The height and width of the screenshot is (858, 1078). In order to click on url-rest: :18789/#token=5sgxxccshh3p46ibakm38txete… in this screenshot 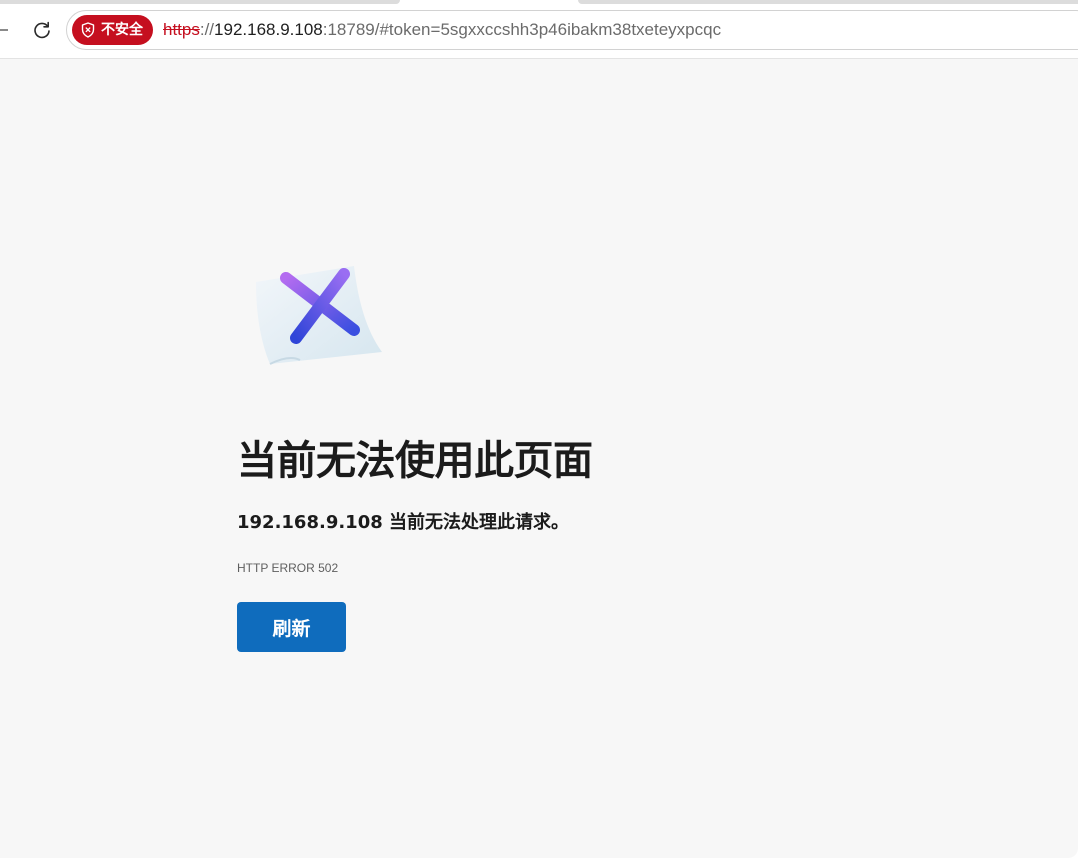, I will do `click(522, 29)`.